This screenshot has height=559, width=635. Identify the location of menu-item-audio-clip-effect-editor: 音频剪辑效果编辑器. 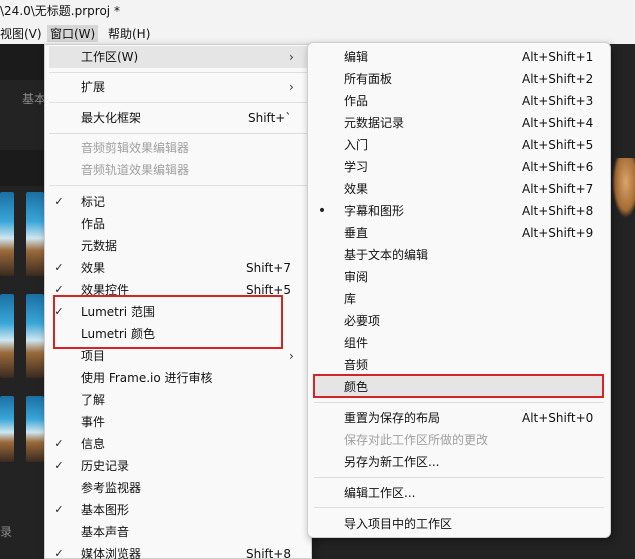
(135, 148).